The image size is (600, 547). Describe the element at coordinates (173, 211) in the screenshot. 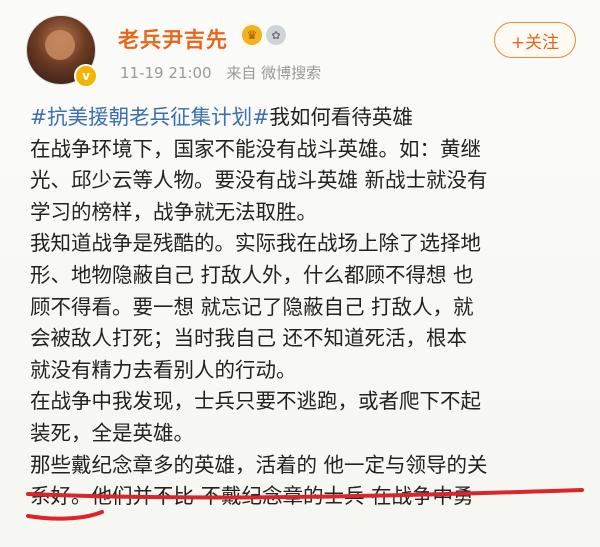

I see `post-line: 学习的榜样，战争就无法取胜。` at that location.